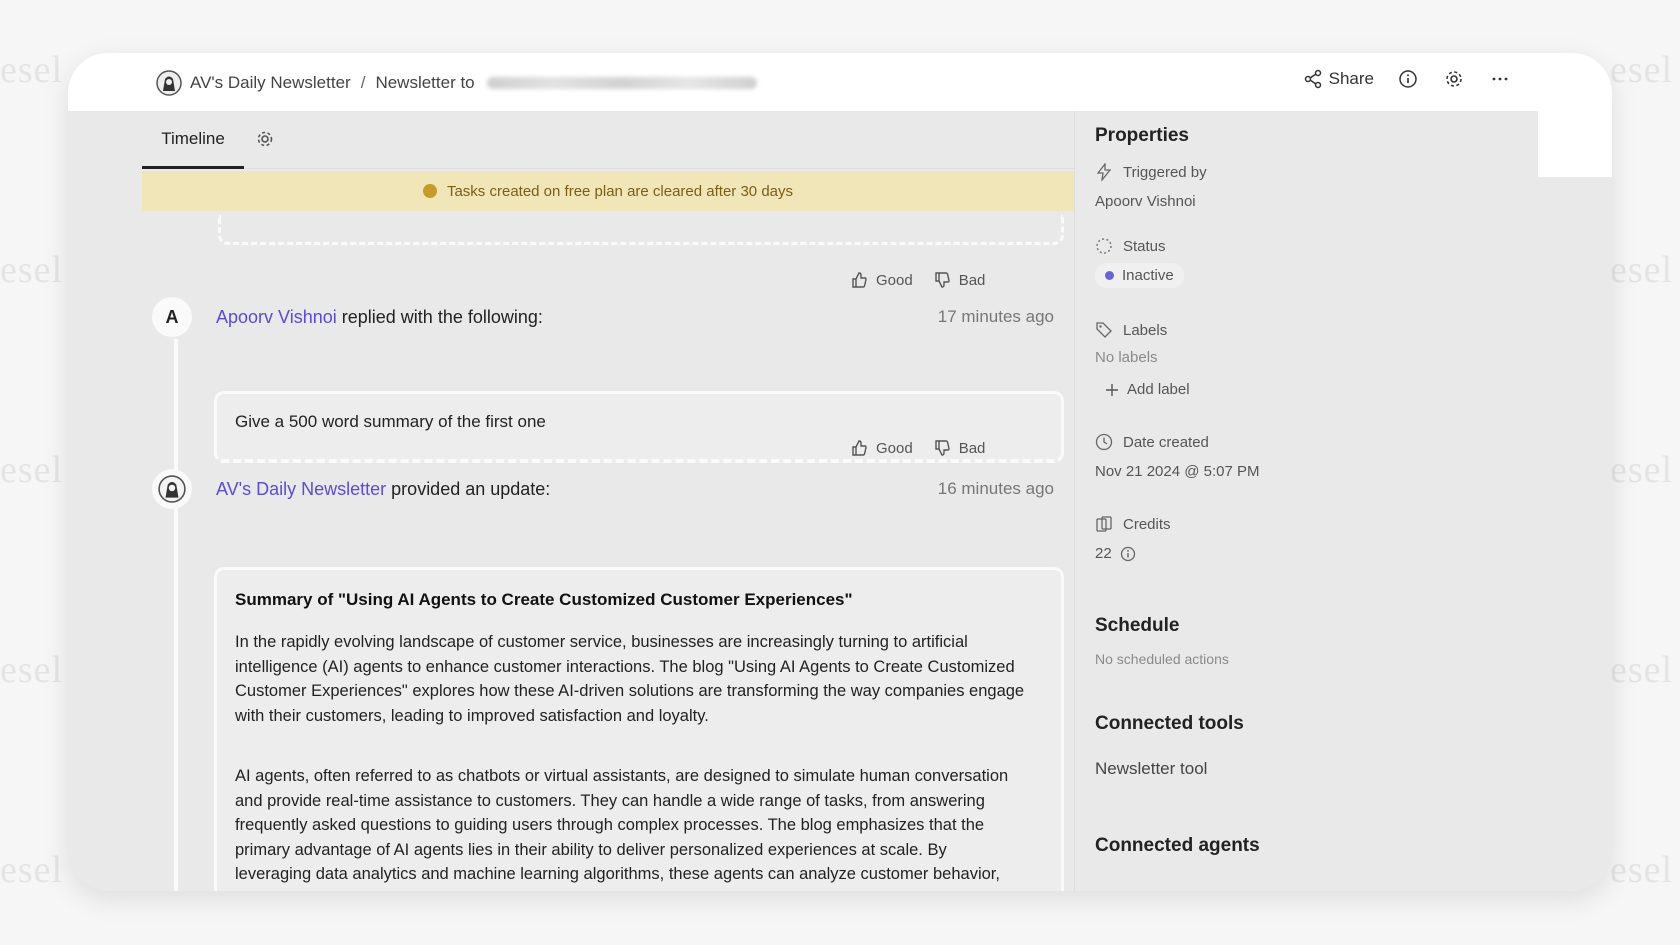  What do you see at coordinates (276, 317) in the screenshot?
I see `author-link: Apoorv Vishnoi` at bounding box center [276, 317].